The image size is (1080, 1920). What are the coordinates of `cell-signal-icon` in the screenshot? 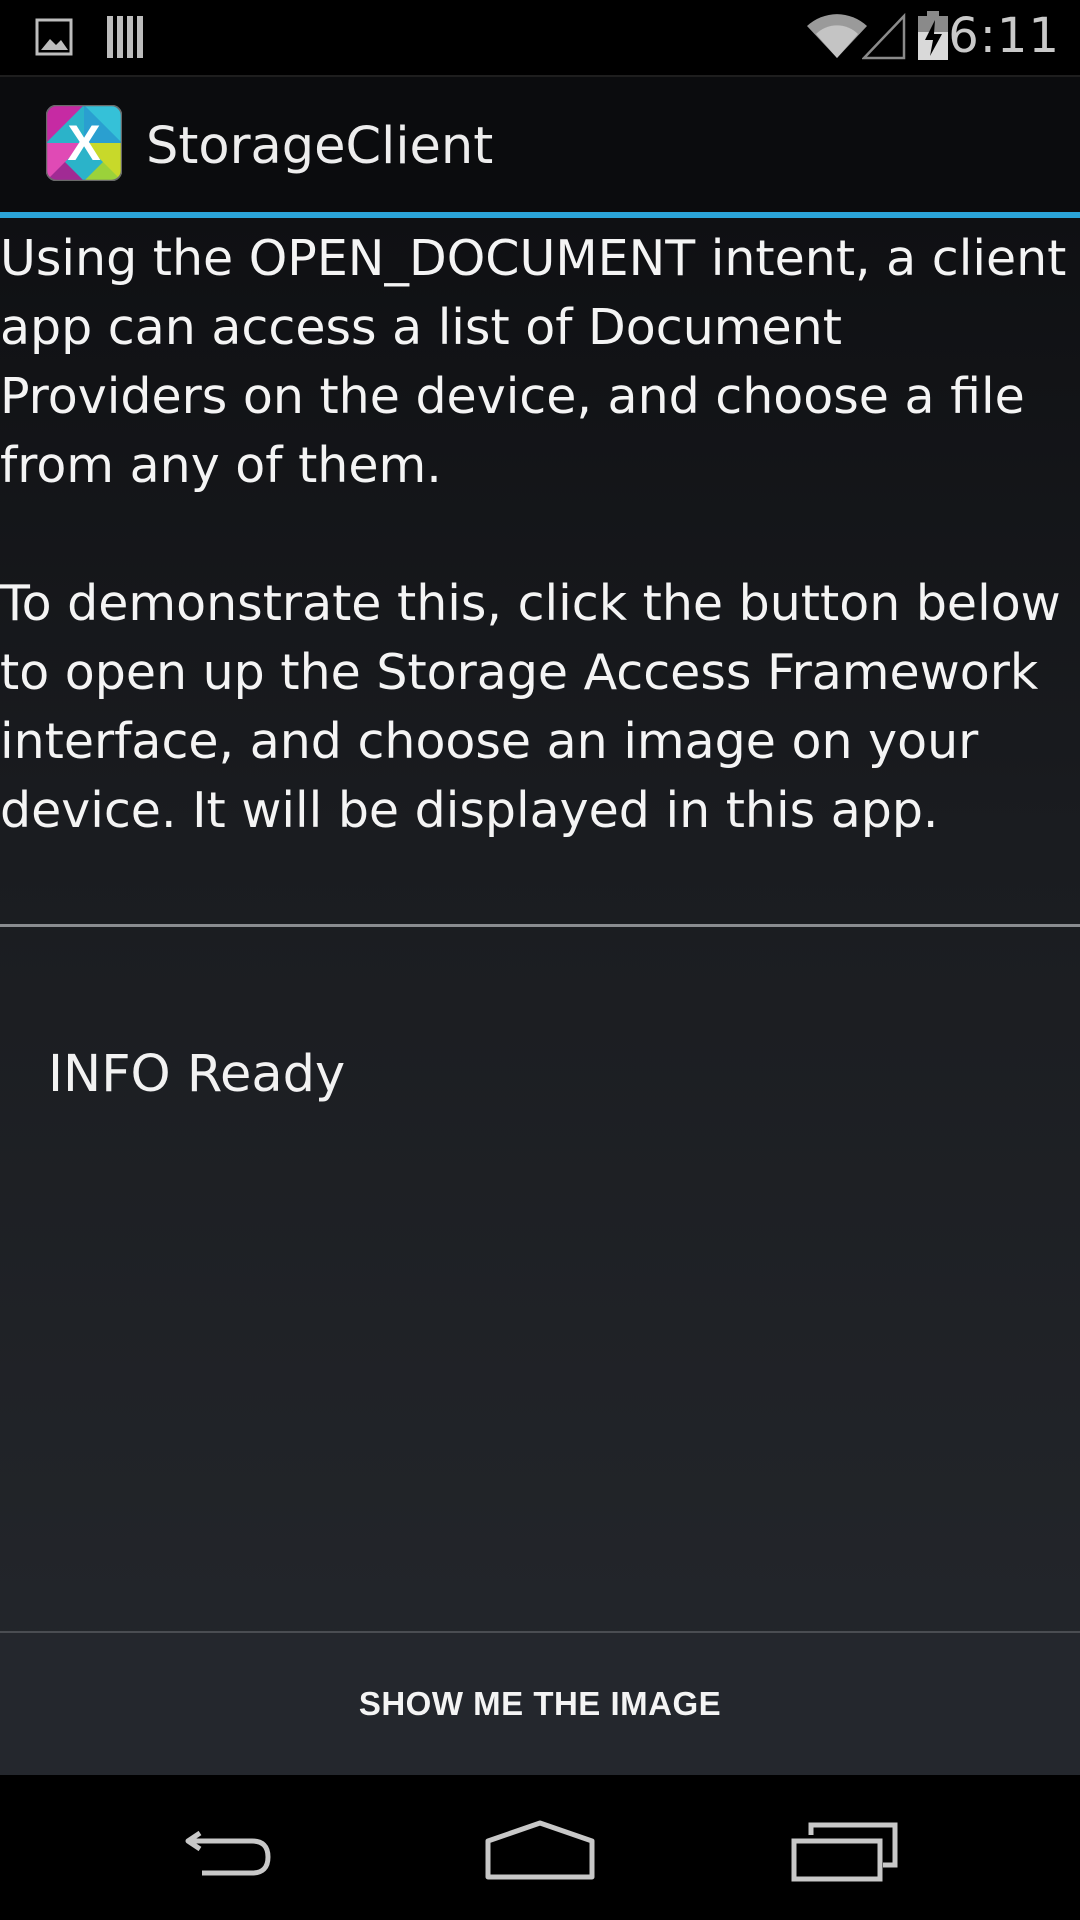 It's located at (884, 36).